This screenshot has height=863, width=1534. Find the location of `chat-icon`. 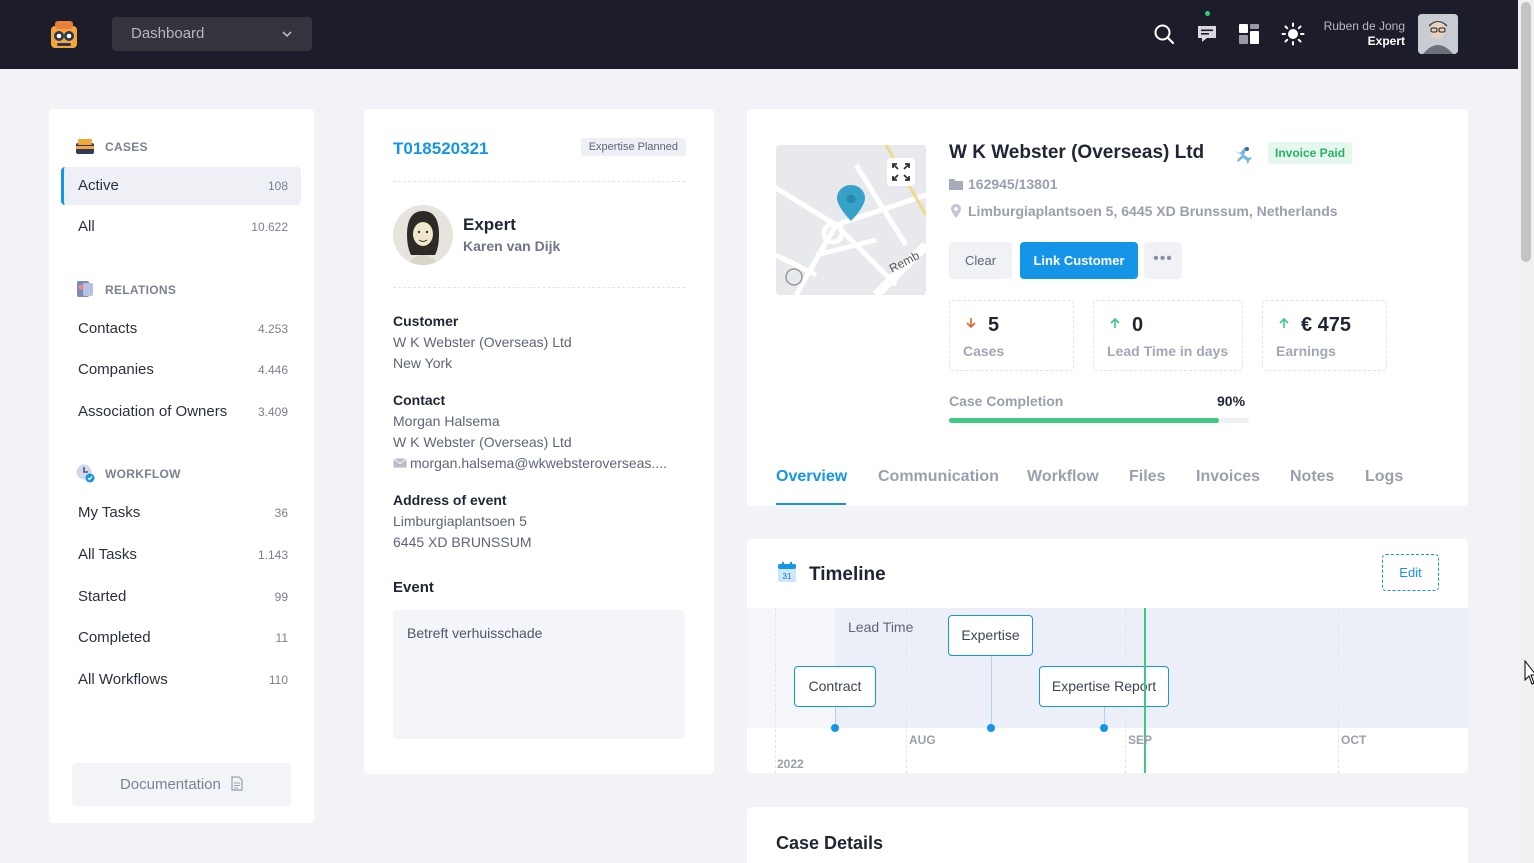

chat-icon is located at coordinates (1207, 34).